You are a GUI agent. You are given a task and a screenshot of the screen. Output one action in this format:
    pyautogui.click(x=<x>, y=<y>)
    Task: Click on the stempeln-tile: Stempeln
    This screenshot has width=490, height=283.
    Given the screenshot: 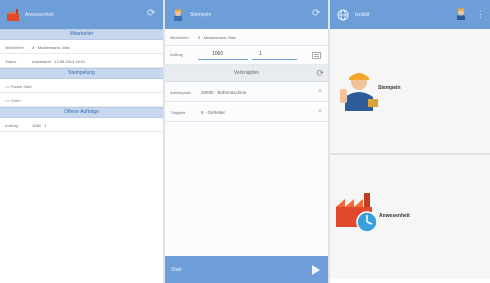 What is the action you would take?
    pyautogui.click(x=410, y=92)
    